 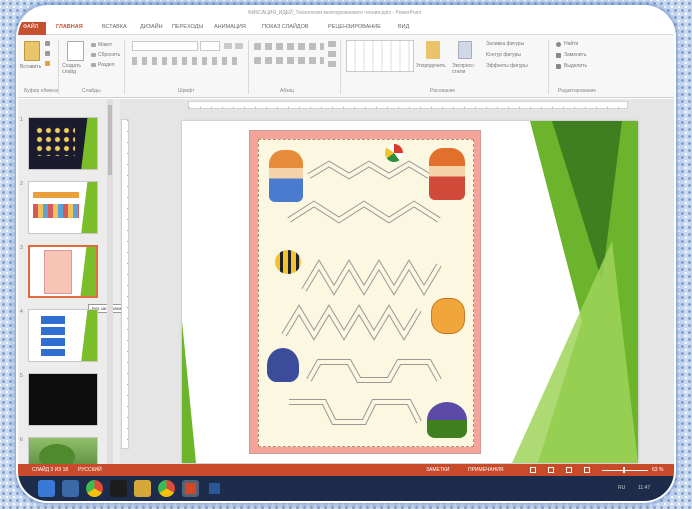 I want to click on zoom-slider-thumb, so click(x=624, y=470).